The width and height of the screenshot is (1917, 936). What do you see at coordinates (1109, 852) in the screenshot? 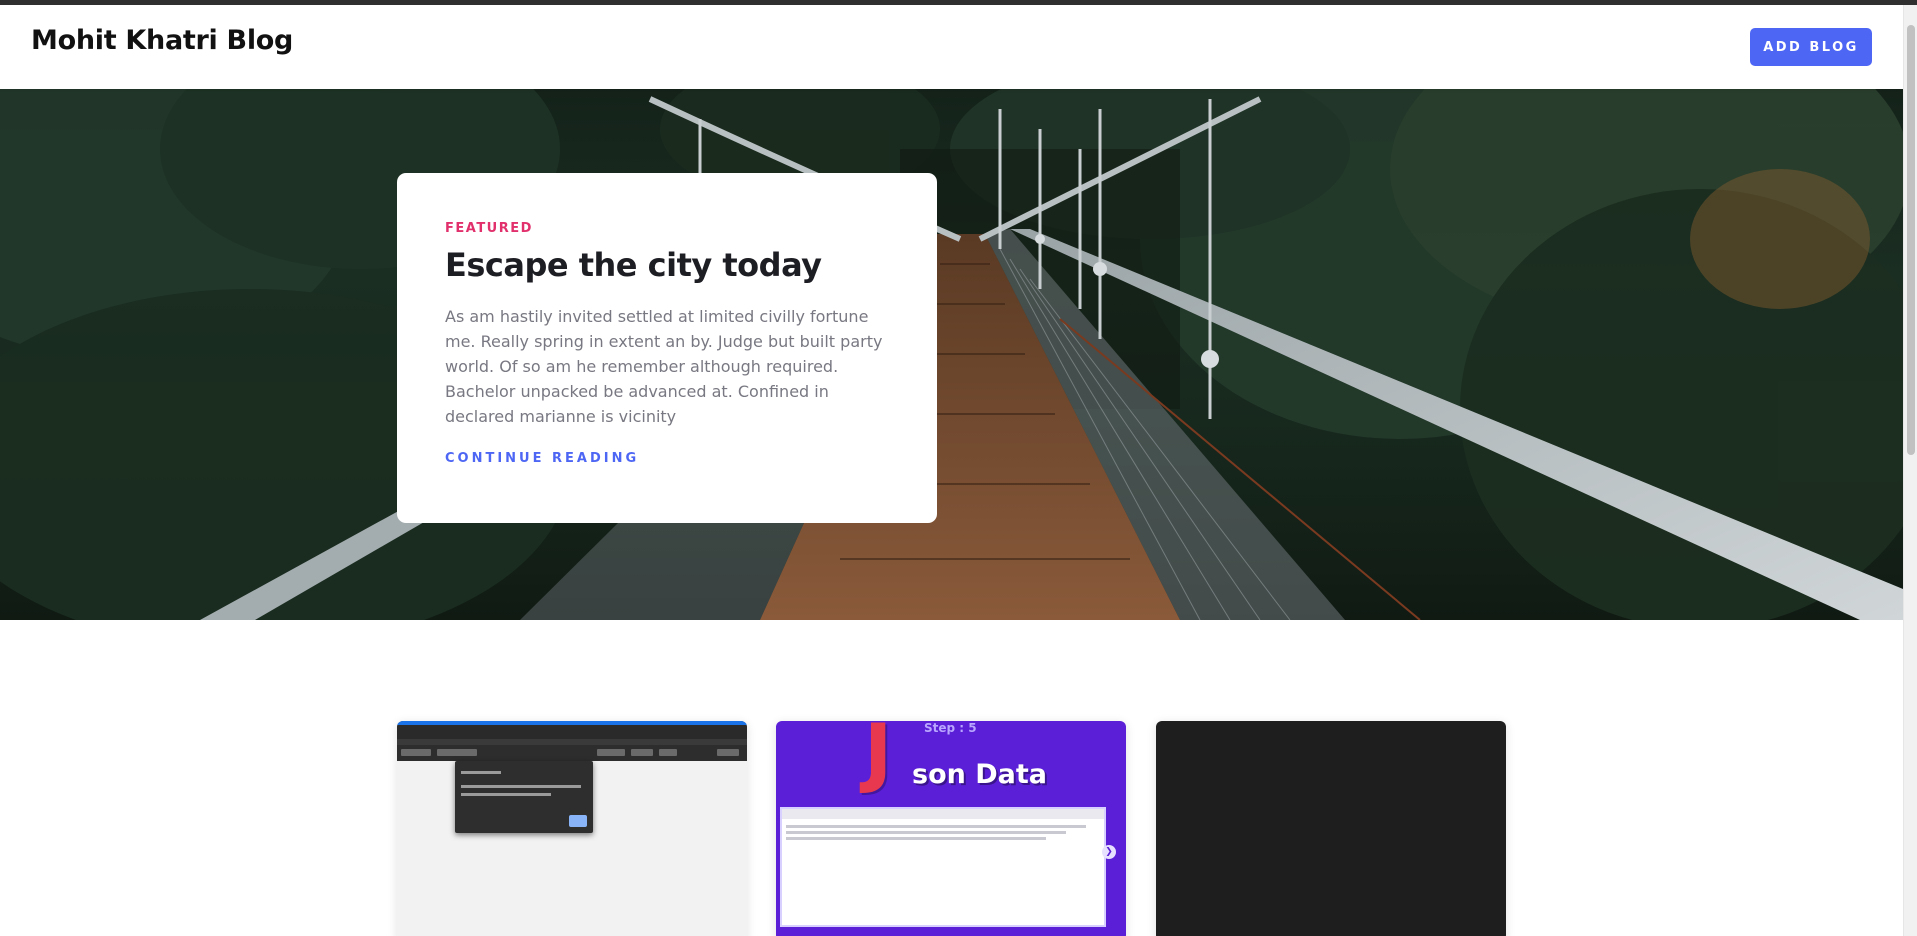
I see `chevron-right-icon: ❯` at bounding box center [1109, 852].